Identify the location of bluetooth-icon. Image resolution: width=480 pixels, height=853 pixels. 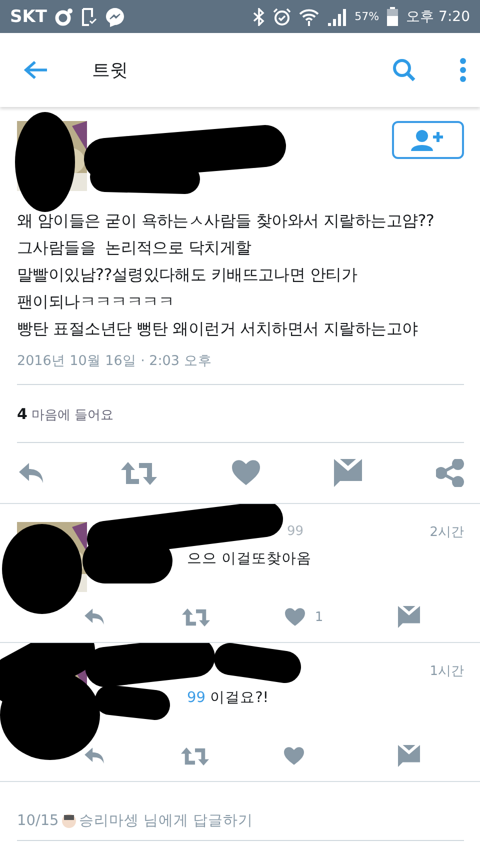
(258, 17).